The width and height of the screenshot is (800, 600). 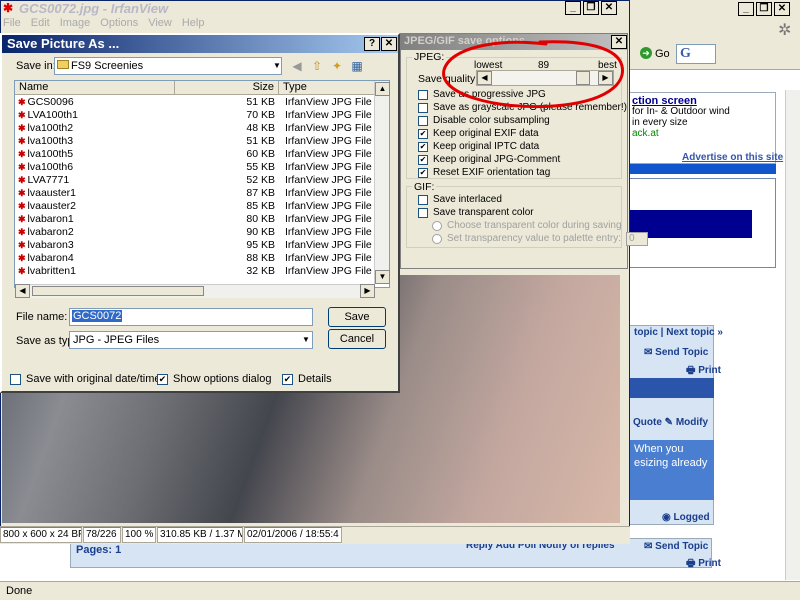 What do you see at coordinates (357, 66) in the screenshot?
I see `view-menu-icon: ▦` at bounding box center [357, 66].